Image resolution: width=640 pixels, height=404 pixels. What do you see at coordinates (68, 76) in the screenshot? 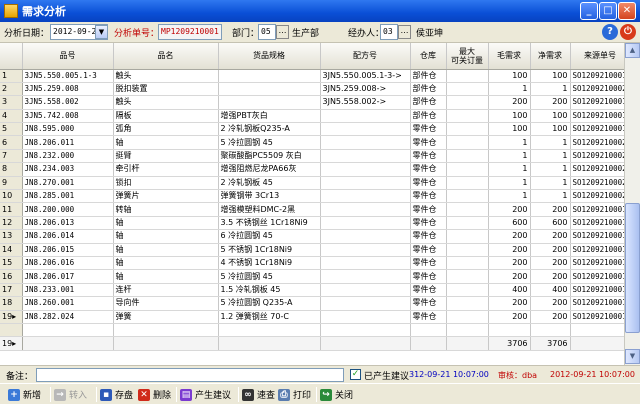
I see `table-cell: 3JN5.550.005.1-3` at bounding box center [68, 76].